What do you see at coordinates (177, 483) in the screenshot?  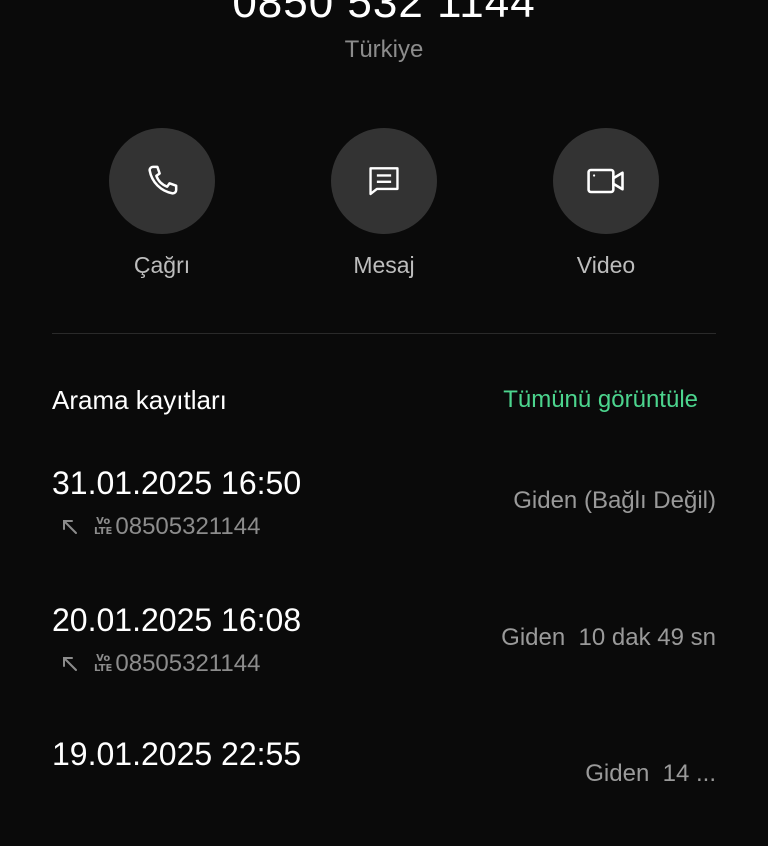 I see `call-log-datetime: 31.01.2025 16:50` at bounding box center [177, 483].